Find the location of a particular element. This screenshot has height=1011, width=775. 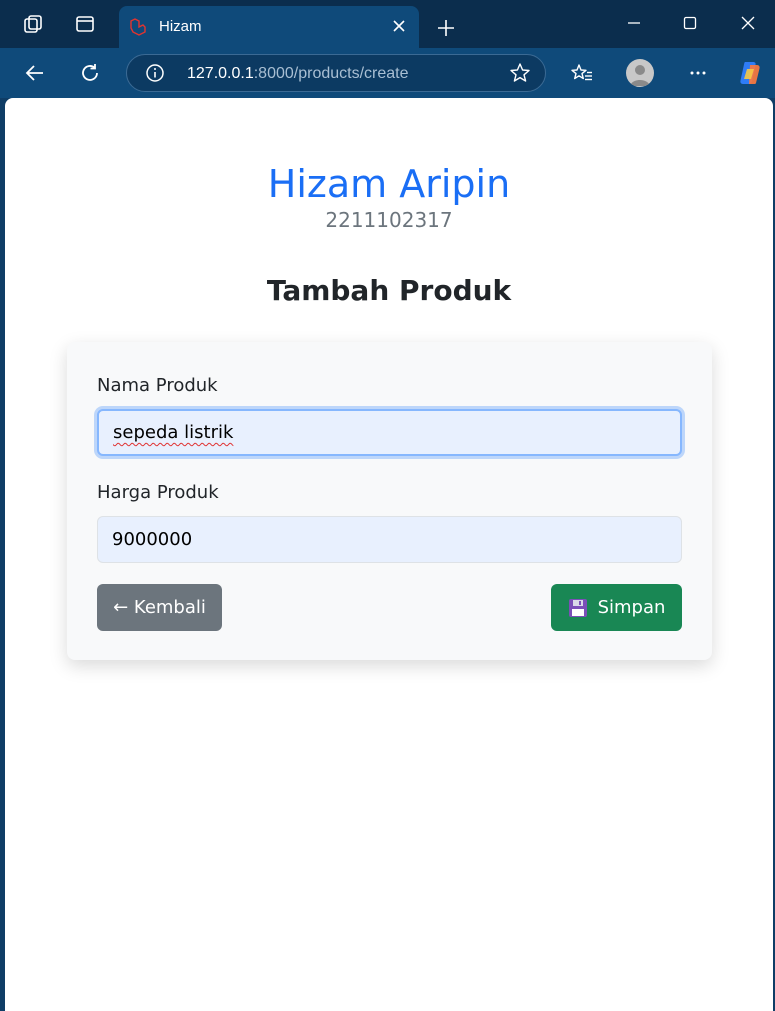

back-button-label: ← Kembali is located at coordinates (159, 607).